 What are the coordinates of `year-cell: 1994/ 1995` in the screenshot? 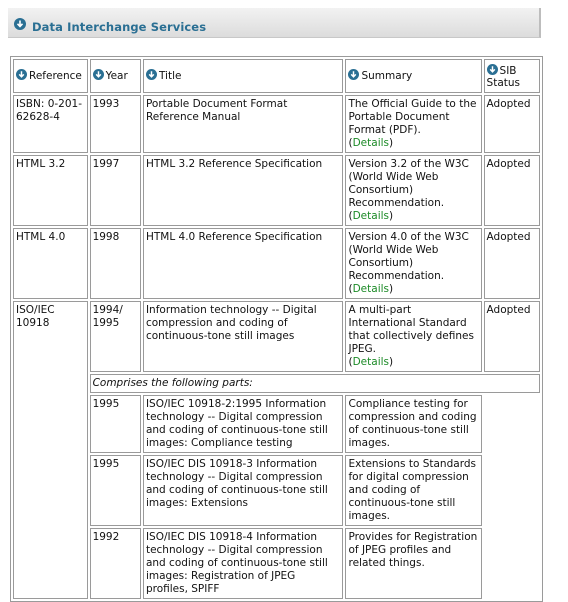 It's located at (115, 336).